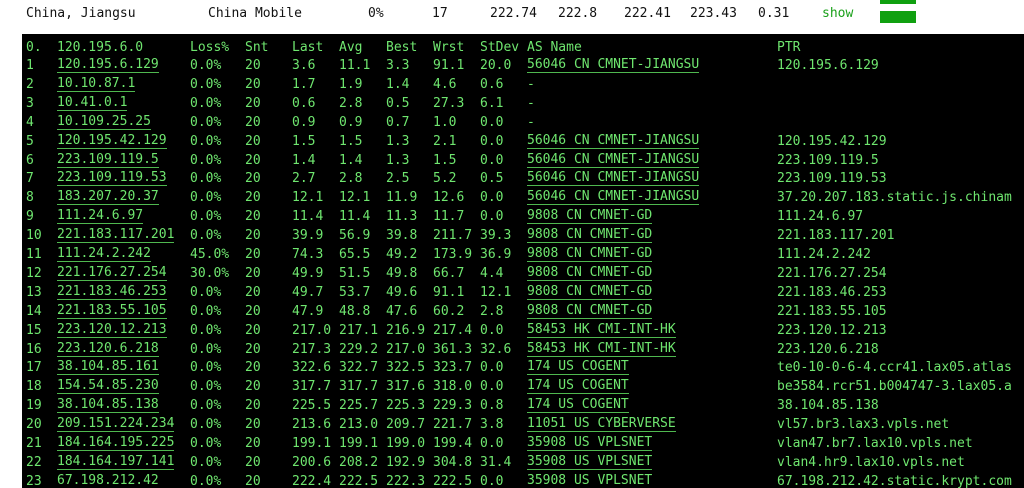  What do you see at coordinates (108, 386) in the screenshot?
I see `hop-host: 154.54.85.230` at bounding box center [108, 386].